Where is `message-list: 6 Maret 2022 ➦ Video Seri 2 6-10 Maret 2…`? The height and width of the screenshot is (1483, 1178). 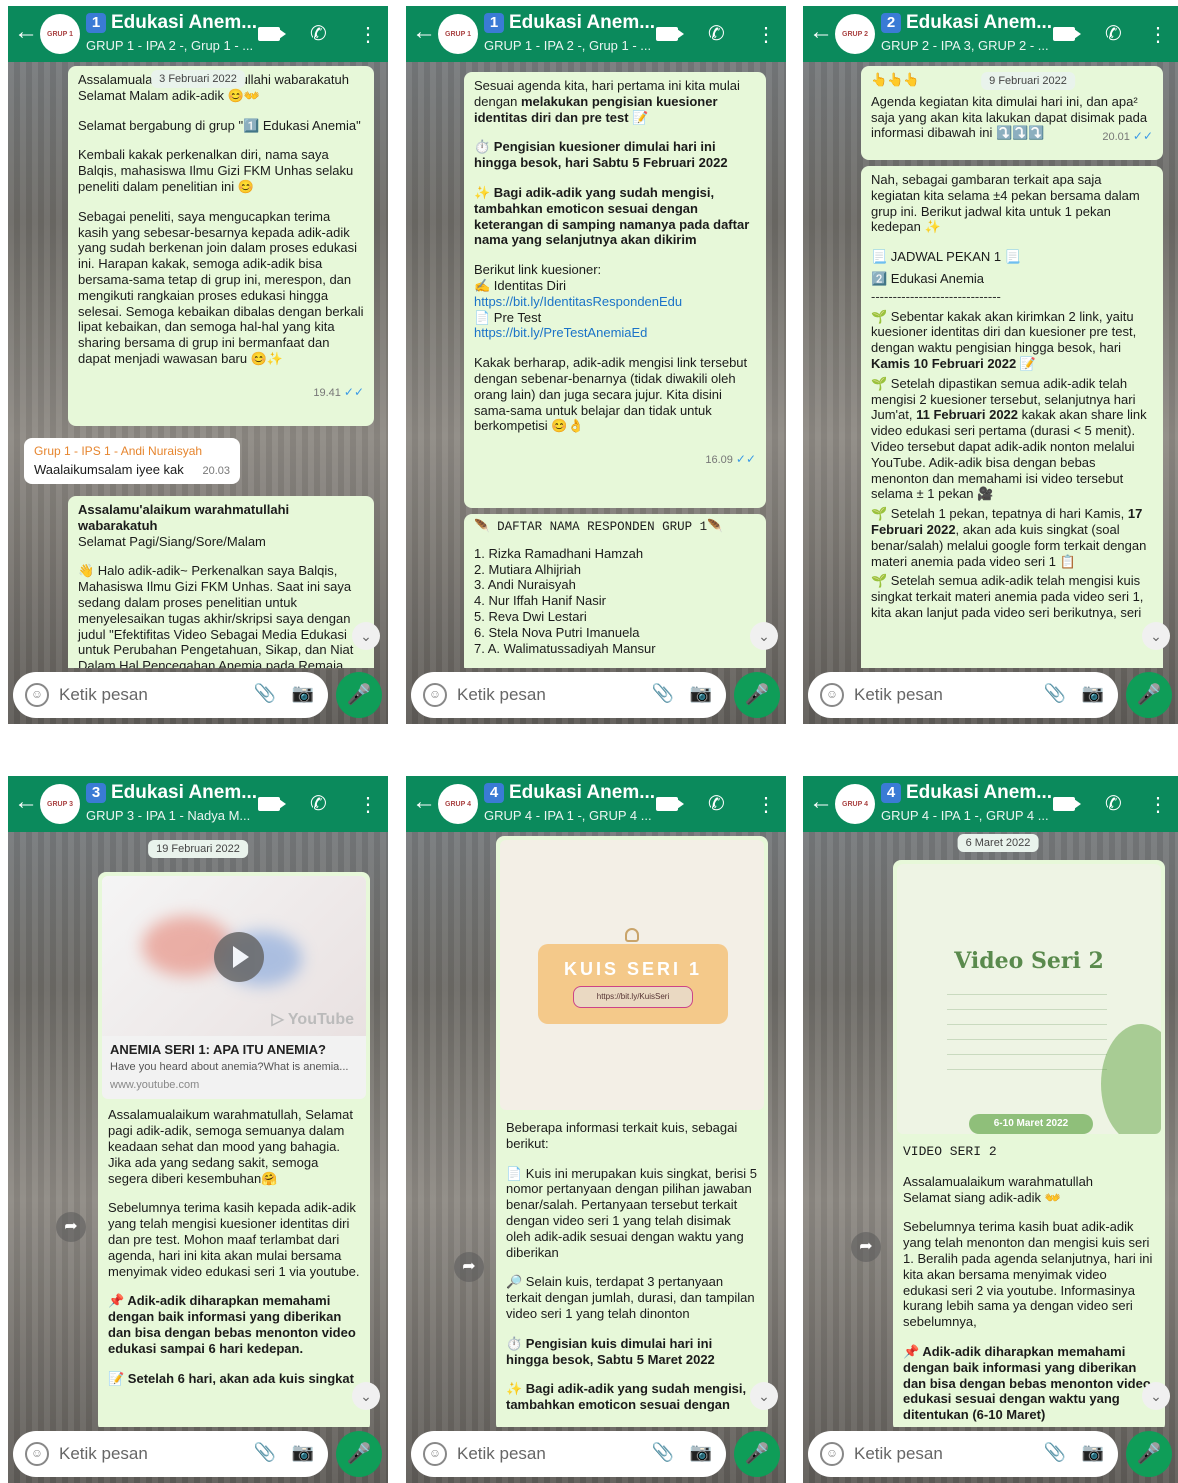 message-list: 6 Maret 2022 ➦ Video Seri 2 6-10 Maret 2… is located at coordinates (990, 1129).